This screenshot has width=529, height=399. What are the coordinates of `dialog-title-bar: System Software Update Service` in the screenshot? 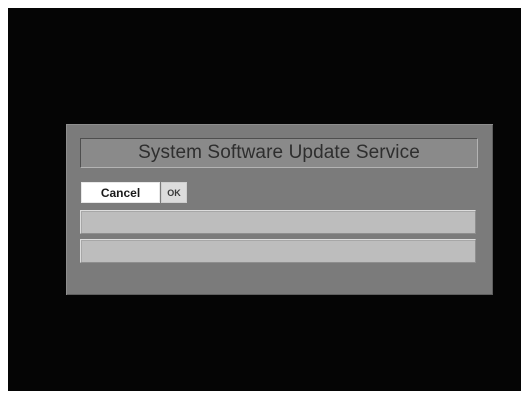 It's located at (279, 153).